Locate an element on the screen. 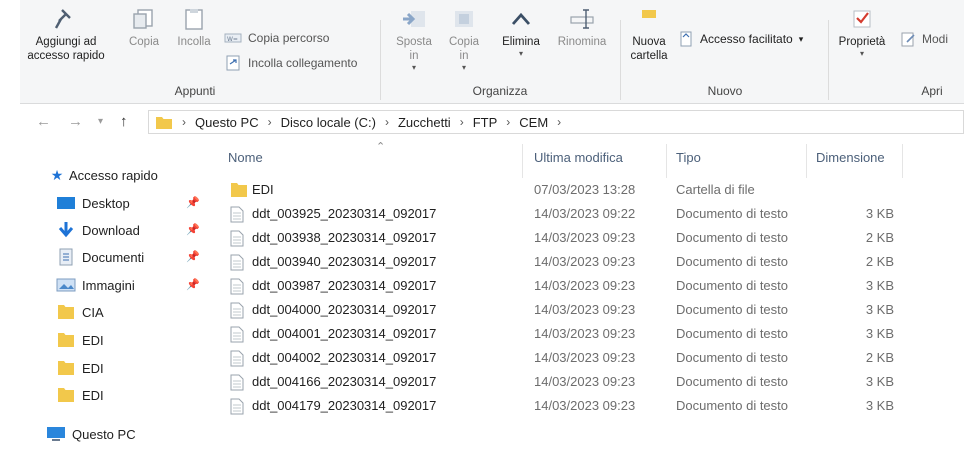 The width and height of the screenshot is (964, 459). breadcrumb-questo-pc: Questo PC is located at coordinates (227, 122).